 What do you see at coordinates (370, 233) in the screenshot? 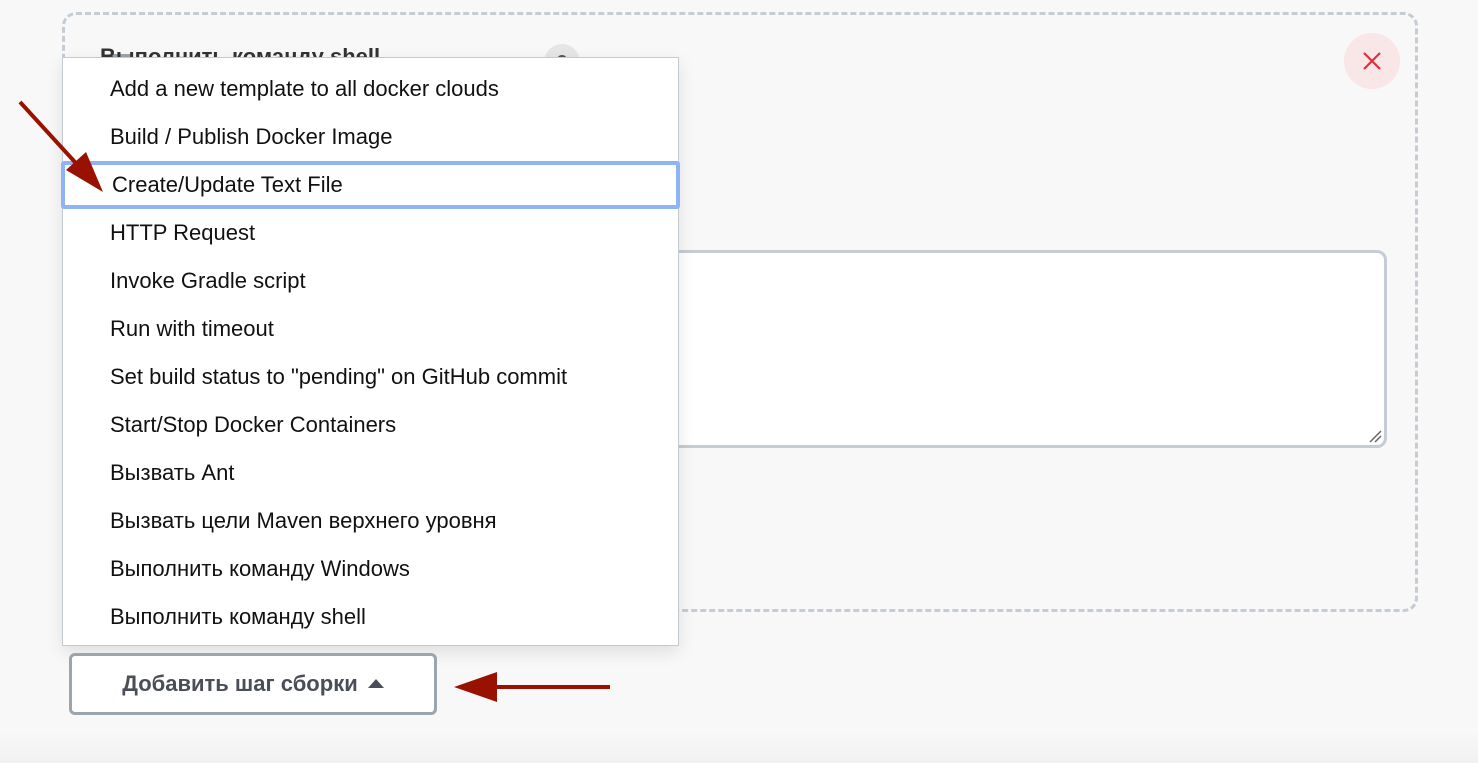
I see `menu-item: HTTP Request` at bounding box center [370, 233].